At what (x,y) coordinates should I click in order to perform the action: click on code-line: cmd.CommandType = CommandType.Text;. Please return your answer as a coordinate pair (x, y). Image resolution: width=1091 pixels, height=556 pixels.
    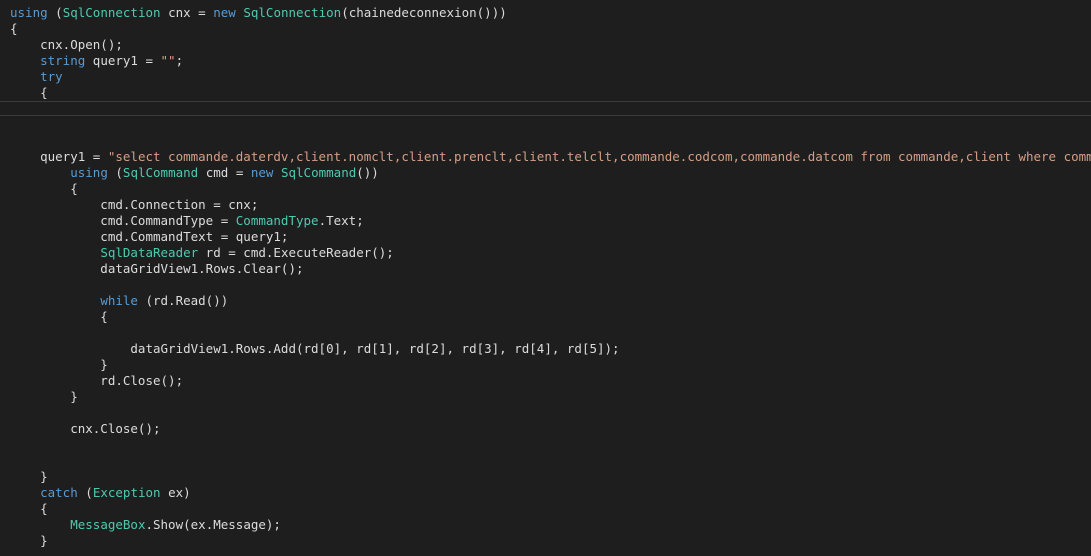
    Looking at the image, I should click on (550, 221).